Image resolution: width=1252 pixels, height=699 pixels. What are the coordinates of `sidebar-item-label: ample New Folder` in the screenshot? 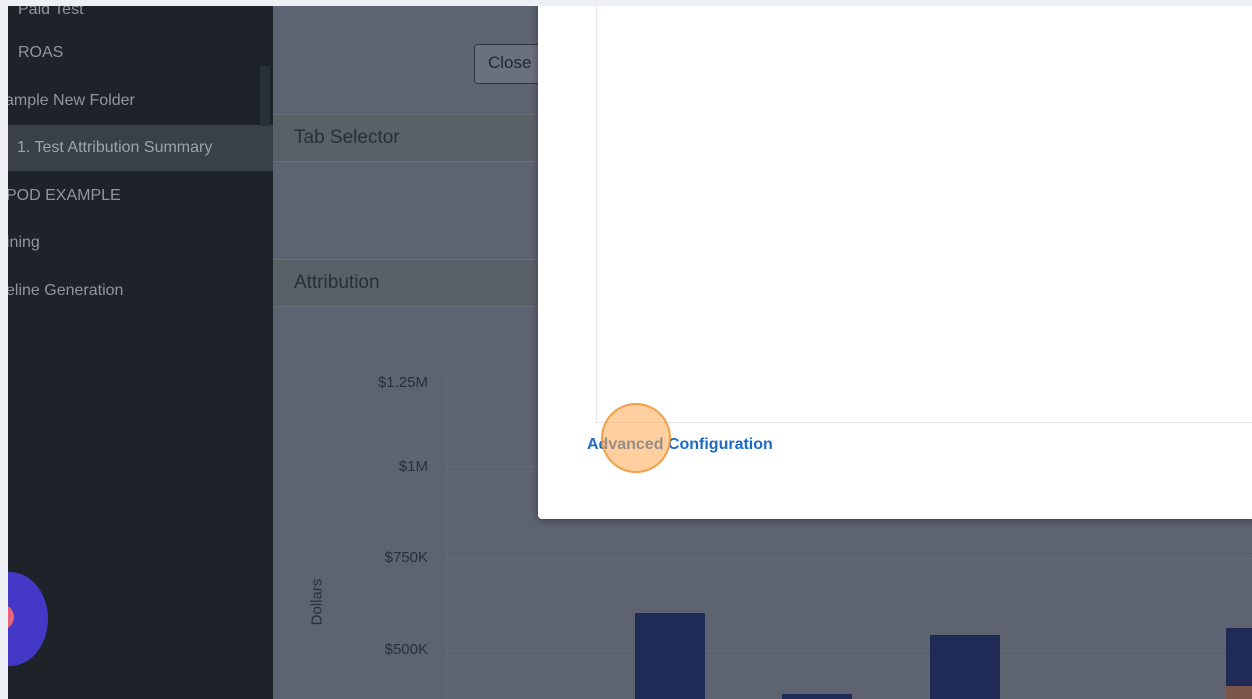 It's located at (70, 100).